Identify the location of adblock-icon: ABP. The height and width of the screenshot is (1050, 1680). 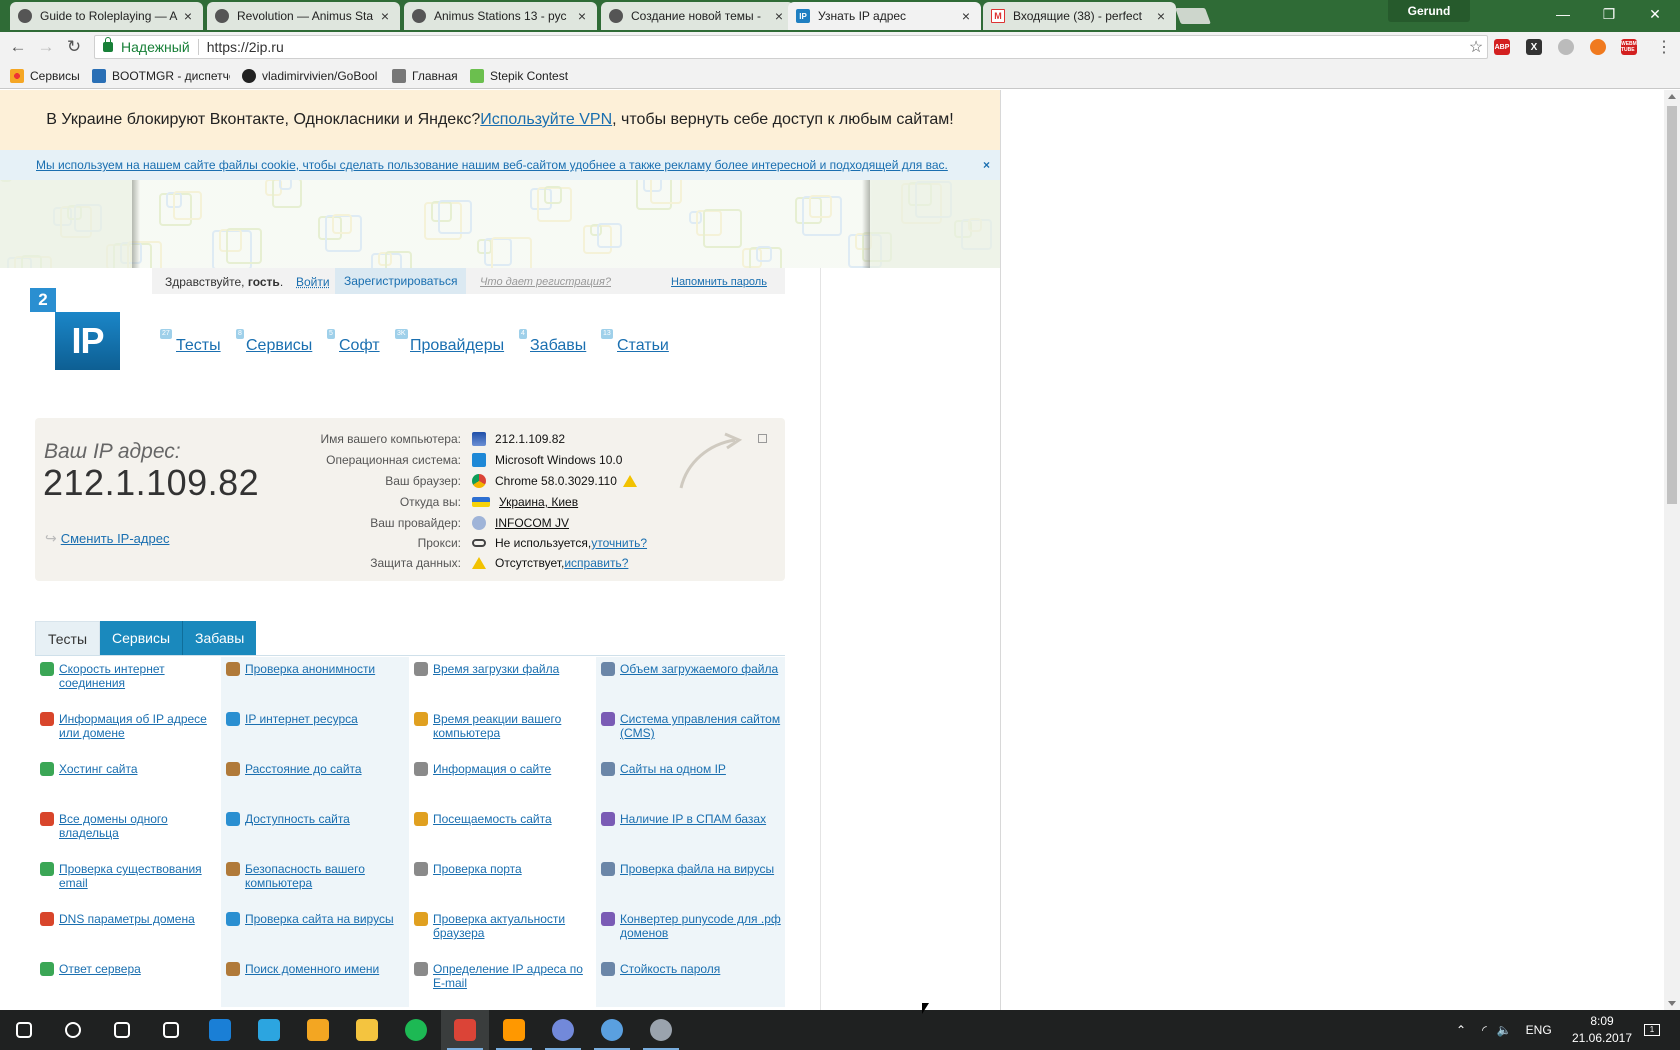
(1502, 47).